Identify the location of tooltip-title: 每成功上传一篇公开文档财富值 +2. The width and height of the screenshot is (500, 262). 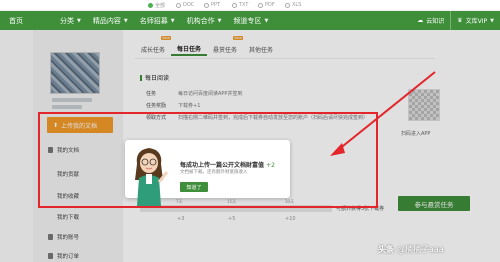
(227, 165).